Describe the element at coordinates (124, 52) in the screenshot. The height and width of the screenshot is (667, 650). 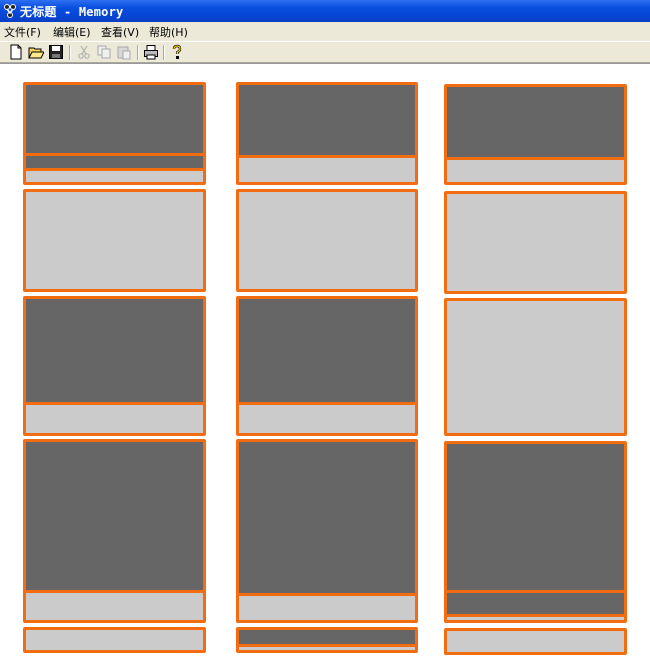
I see `paste-icon` at that location.